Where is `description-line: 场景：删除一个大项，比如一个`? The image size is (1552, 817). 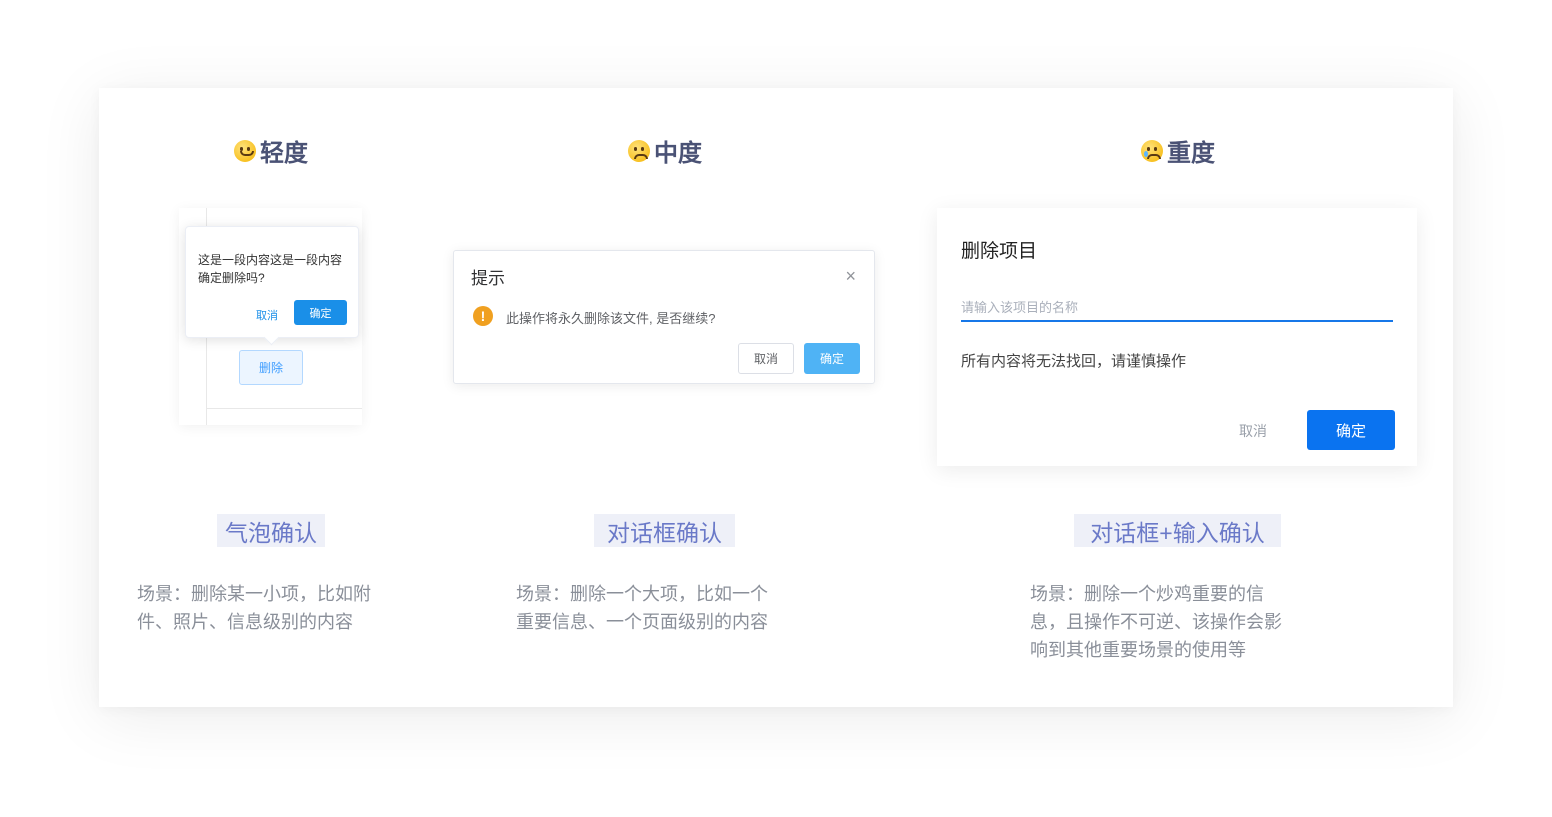 description-line: 场景：删除一个大项，比如一个 is located at coordinates (642, 594).